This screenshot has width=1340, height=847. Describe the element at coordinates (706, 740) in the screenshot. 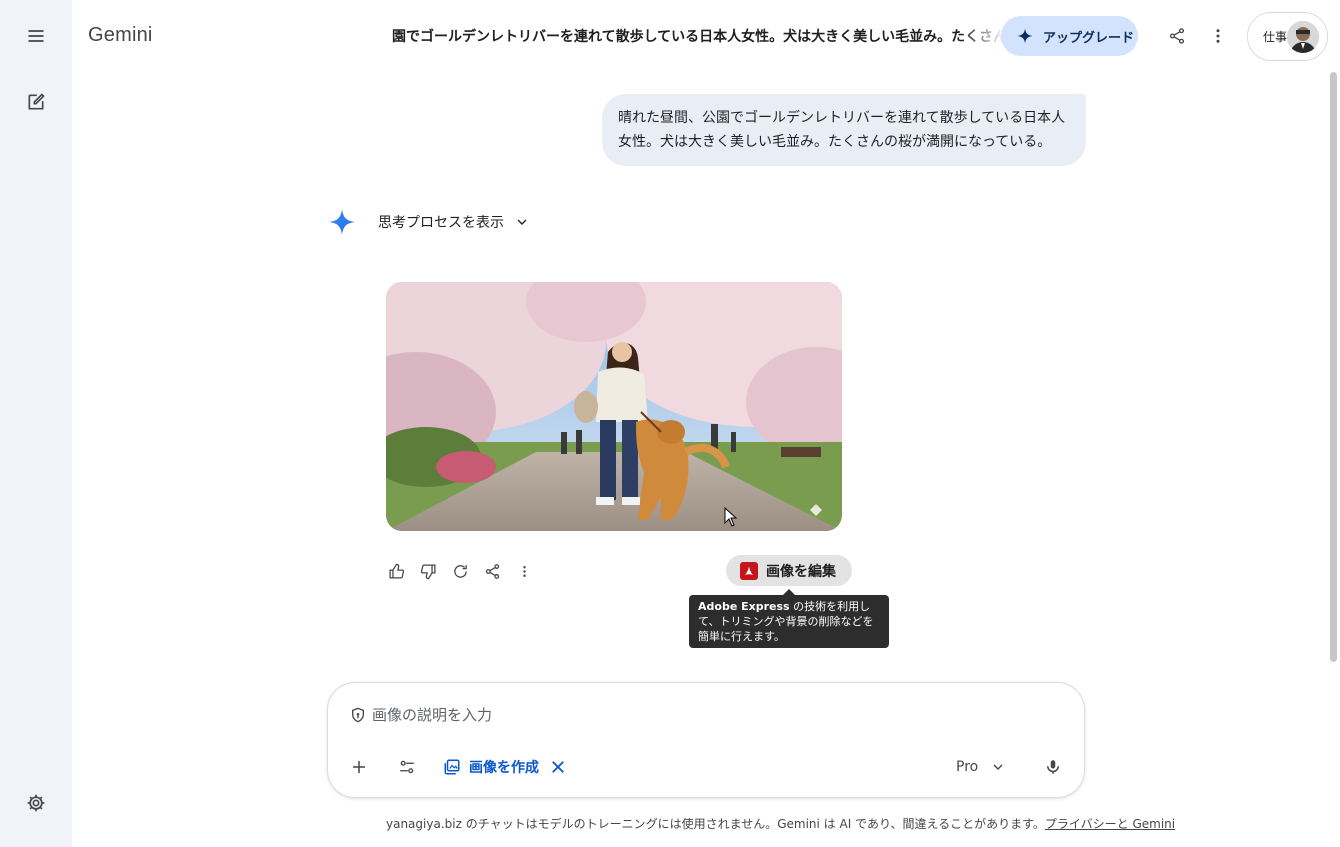

I see `prompt-composer: 画像を作成 Pro` at that location.